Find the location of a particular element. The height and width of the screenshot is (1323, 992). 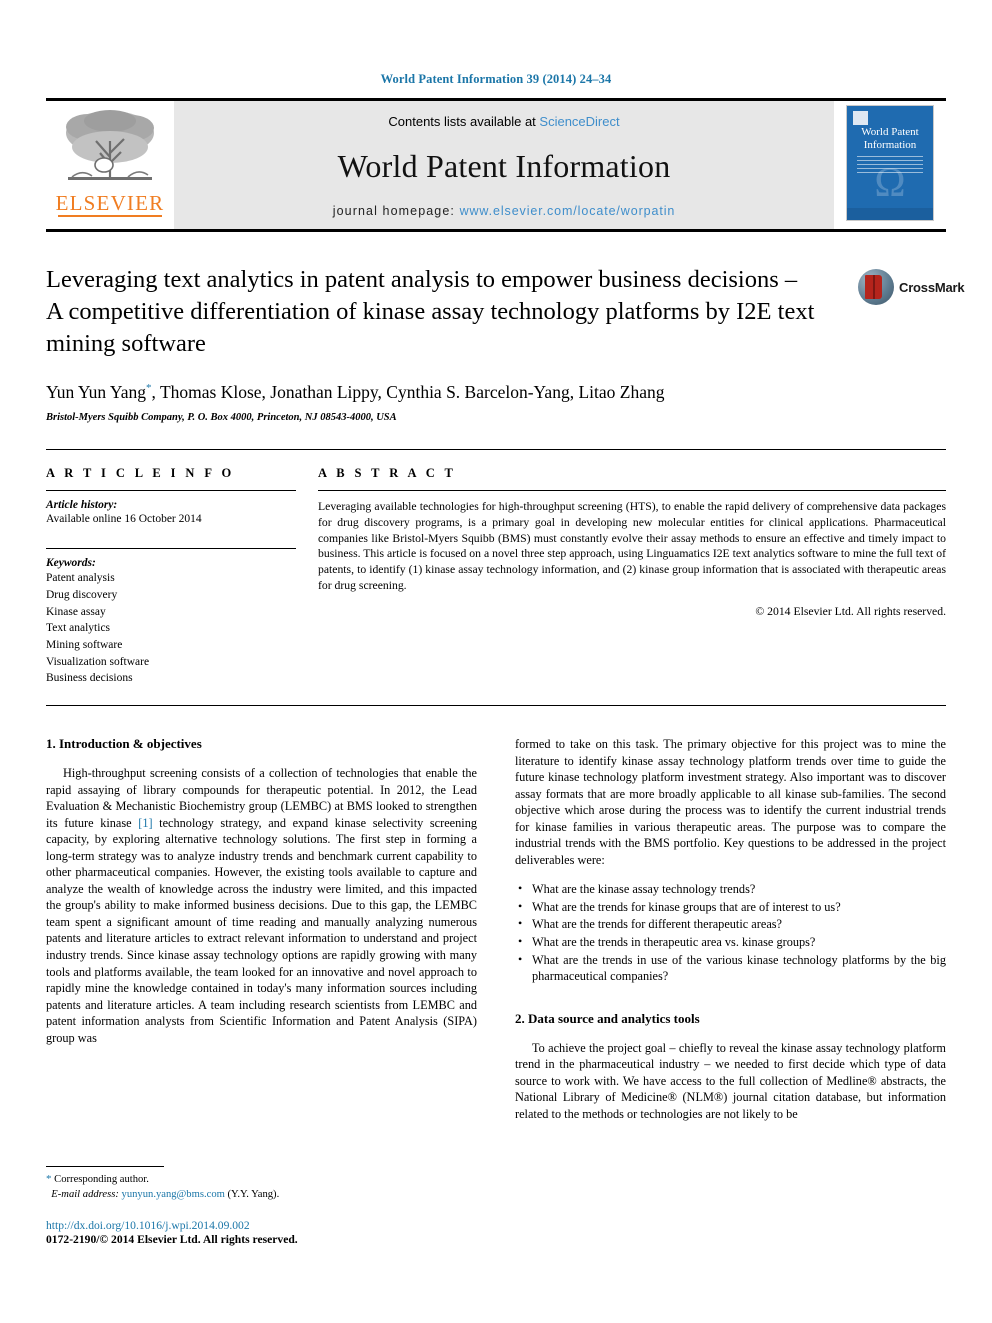

author-footnote-marker: * is located at coordinates (149, 388).